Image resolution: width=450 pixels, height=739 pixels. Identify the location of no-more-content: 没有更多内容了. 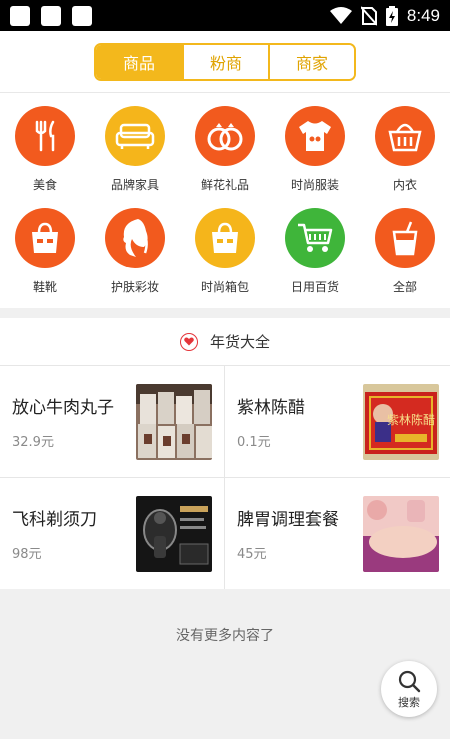
(225, 636).